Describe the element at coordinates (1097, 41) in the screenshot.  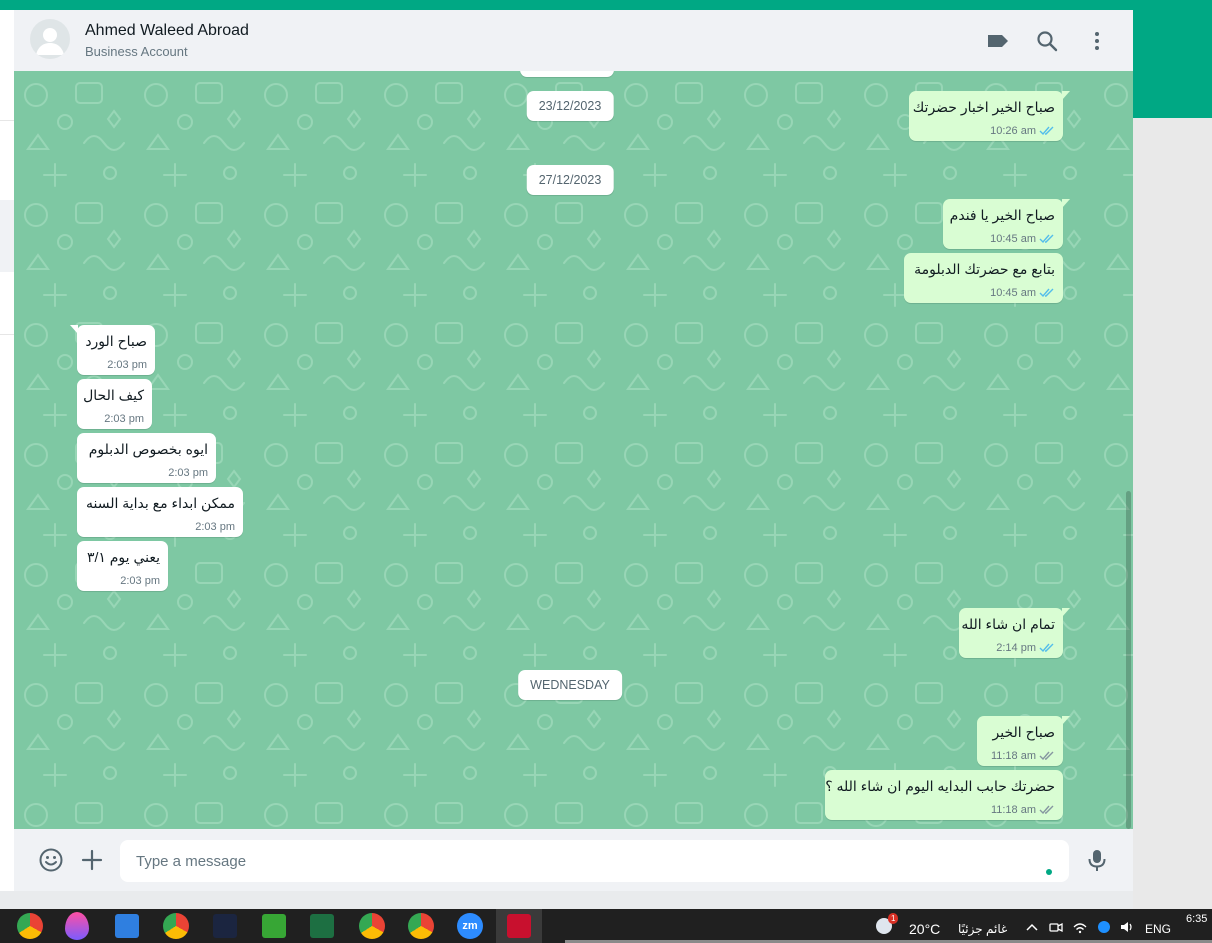
I see `menu-icon` at that location.